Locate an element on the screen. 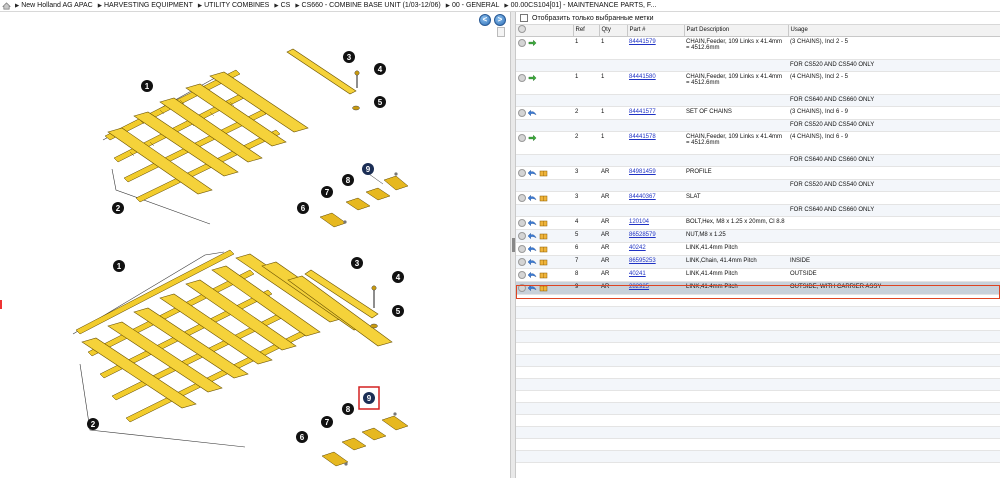  breadcrumb-item: CS is located at coordinates (282, 5).